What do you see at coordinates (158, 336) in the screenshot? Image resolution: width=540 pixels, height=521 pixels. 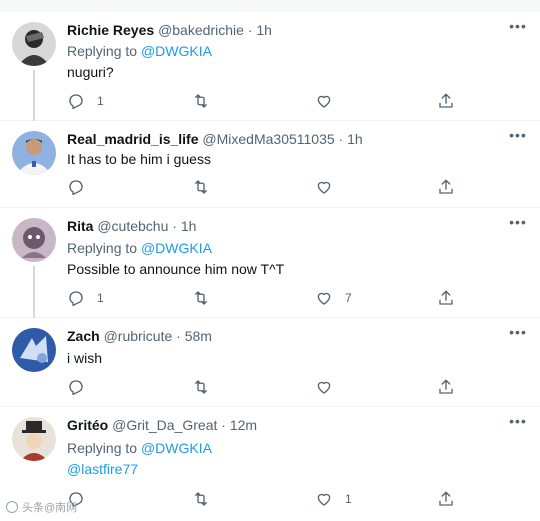 I see `handle-and-time: @rubricute · 58m` at bounding box center [158, 336].